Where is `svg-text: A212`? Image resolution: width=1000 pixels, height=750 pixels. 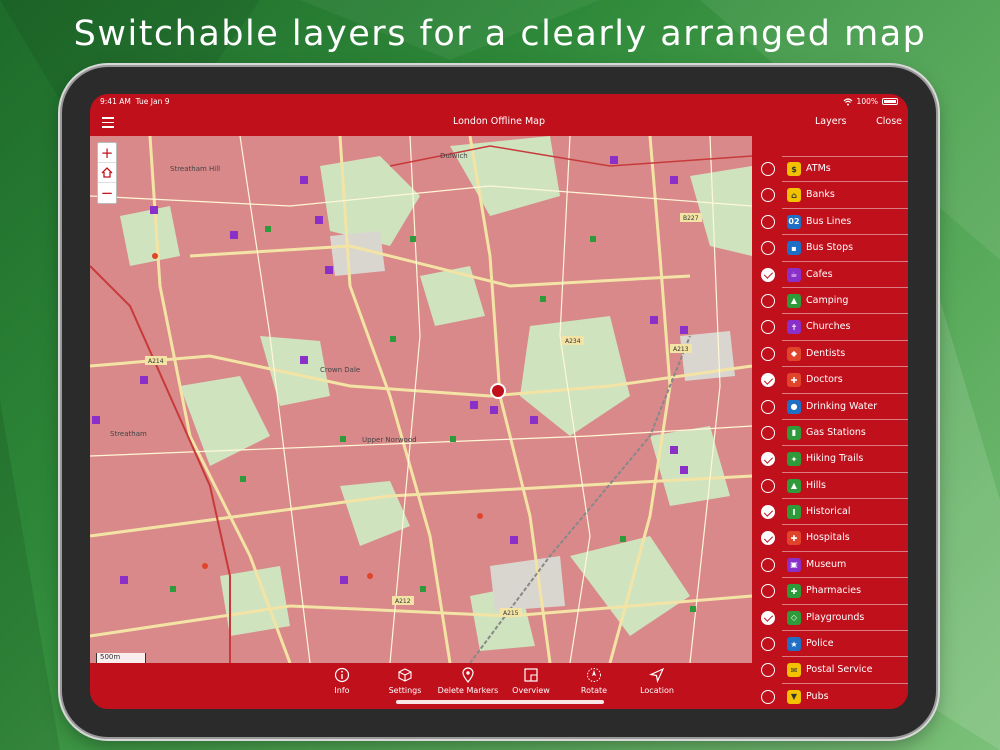
svg-text: A212 is located at coordinates (403, 601).